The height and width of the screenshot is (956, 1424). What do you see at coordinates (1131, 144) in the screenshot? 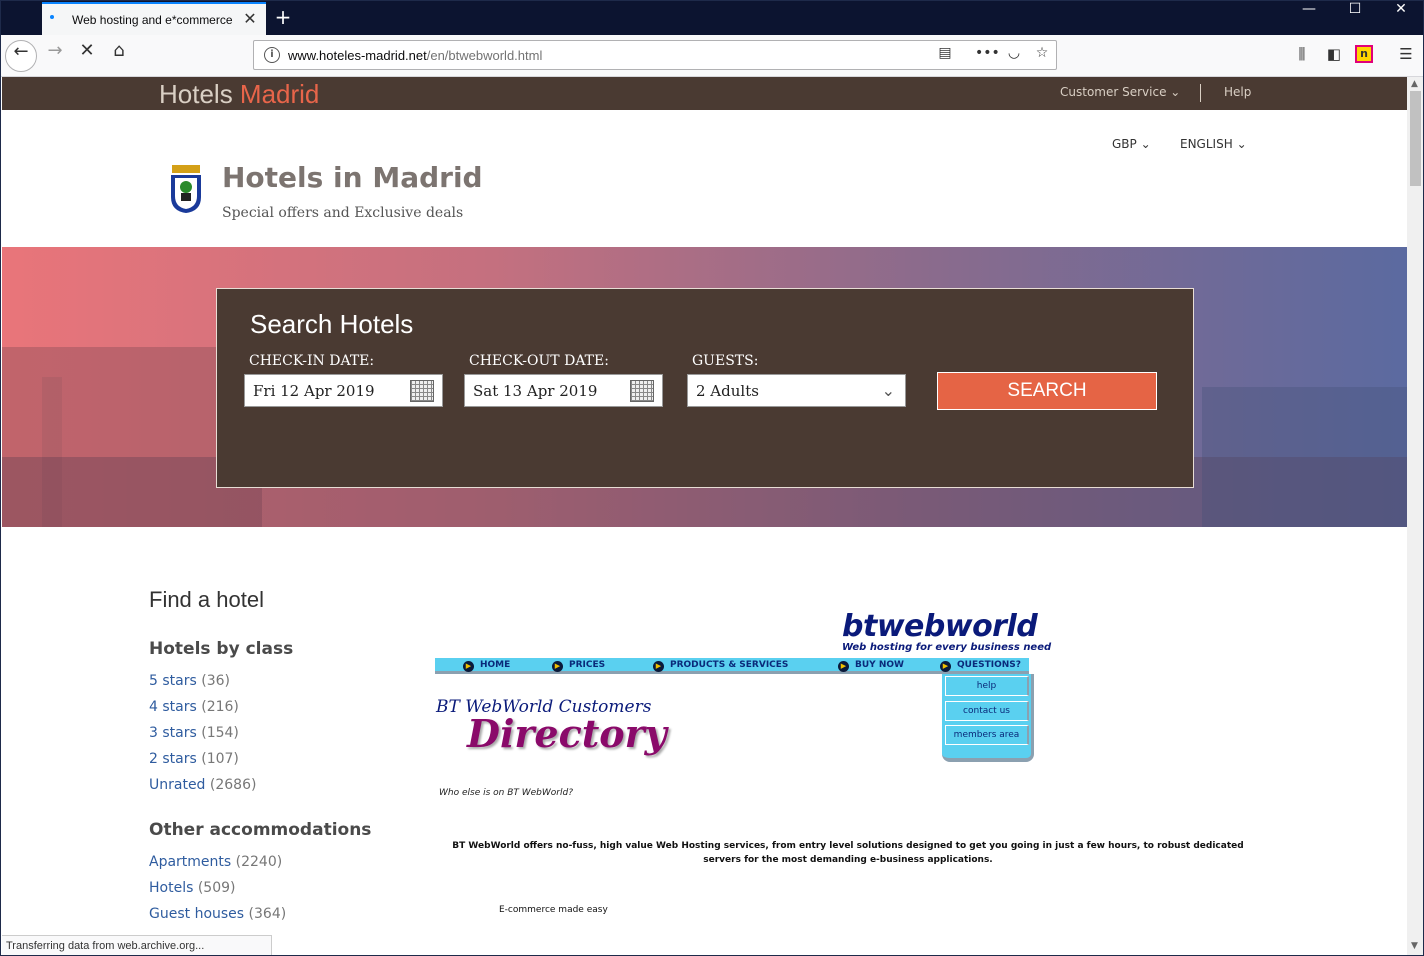
I see `currency-select: GBP ⌄` at bounding box center [1131, 144].